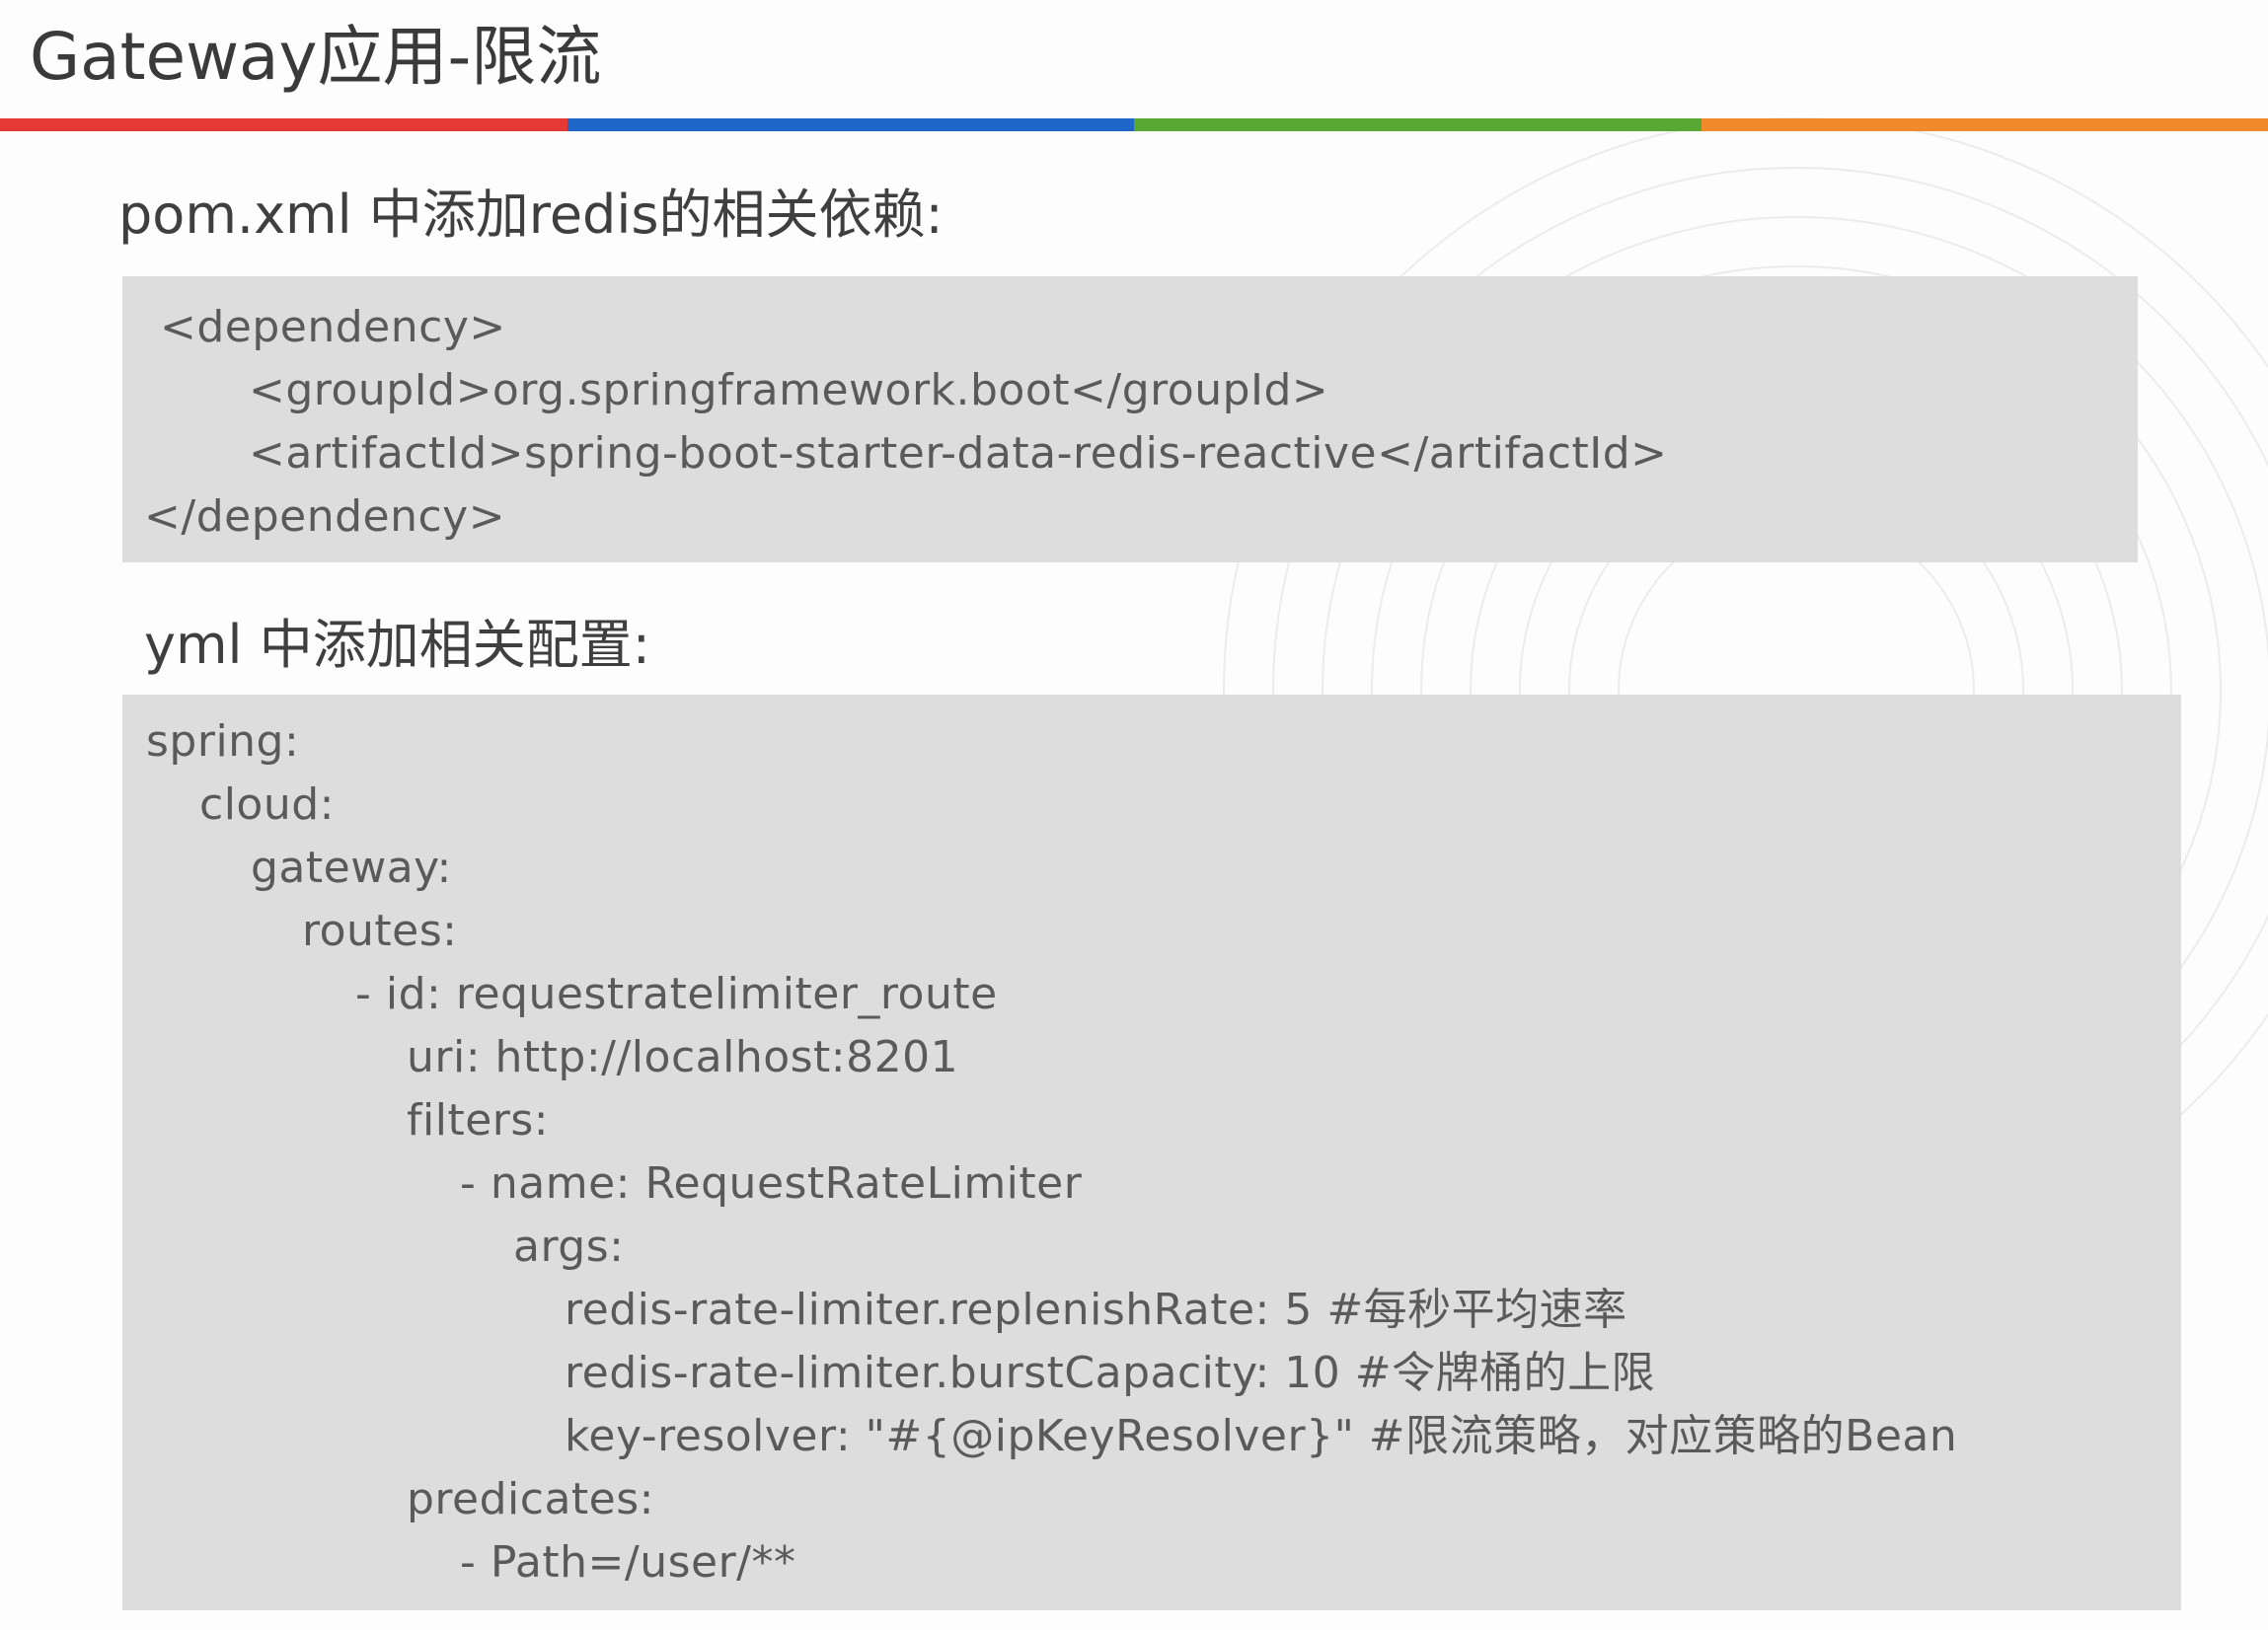 The width and height of the screenshot is (2268, 1630). I want to click on code-line: - id: requestratelimiter_route, so click(677, 994).